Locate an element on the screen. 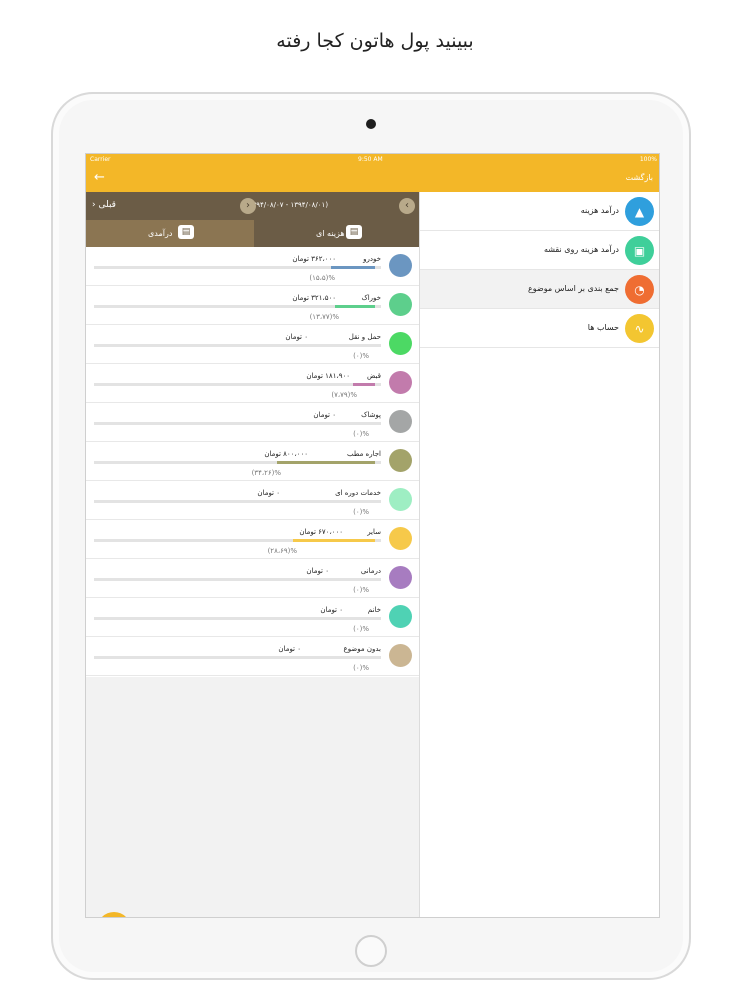 The height and width of the screenshot is (1000, 750). category-name: پوشاک is located at coordinates (371, 415).